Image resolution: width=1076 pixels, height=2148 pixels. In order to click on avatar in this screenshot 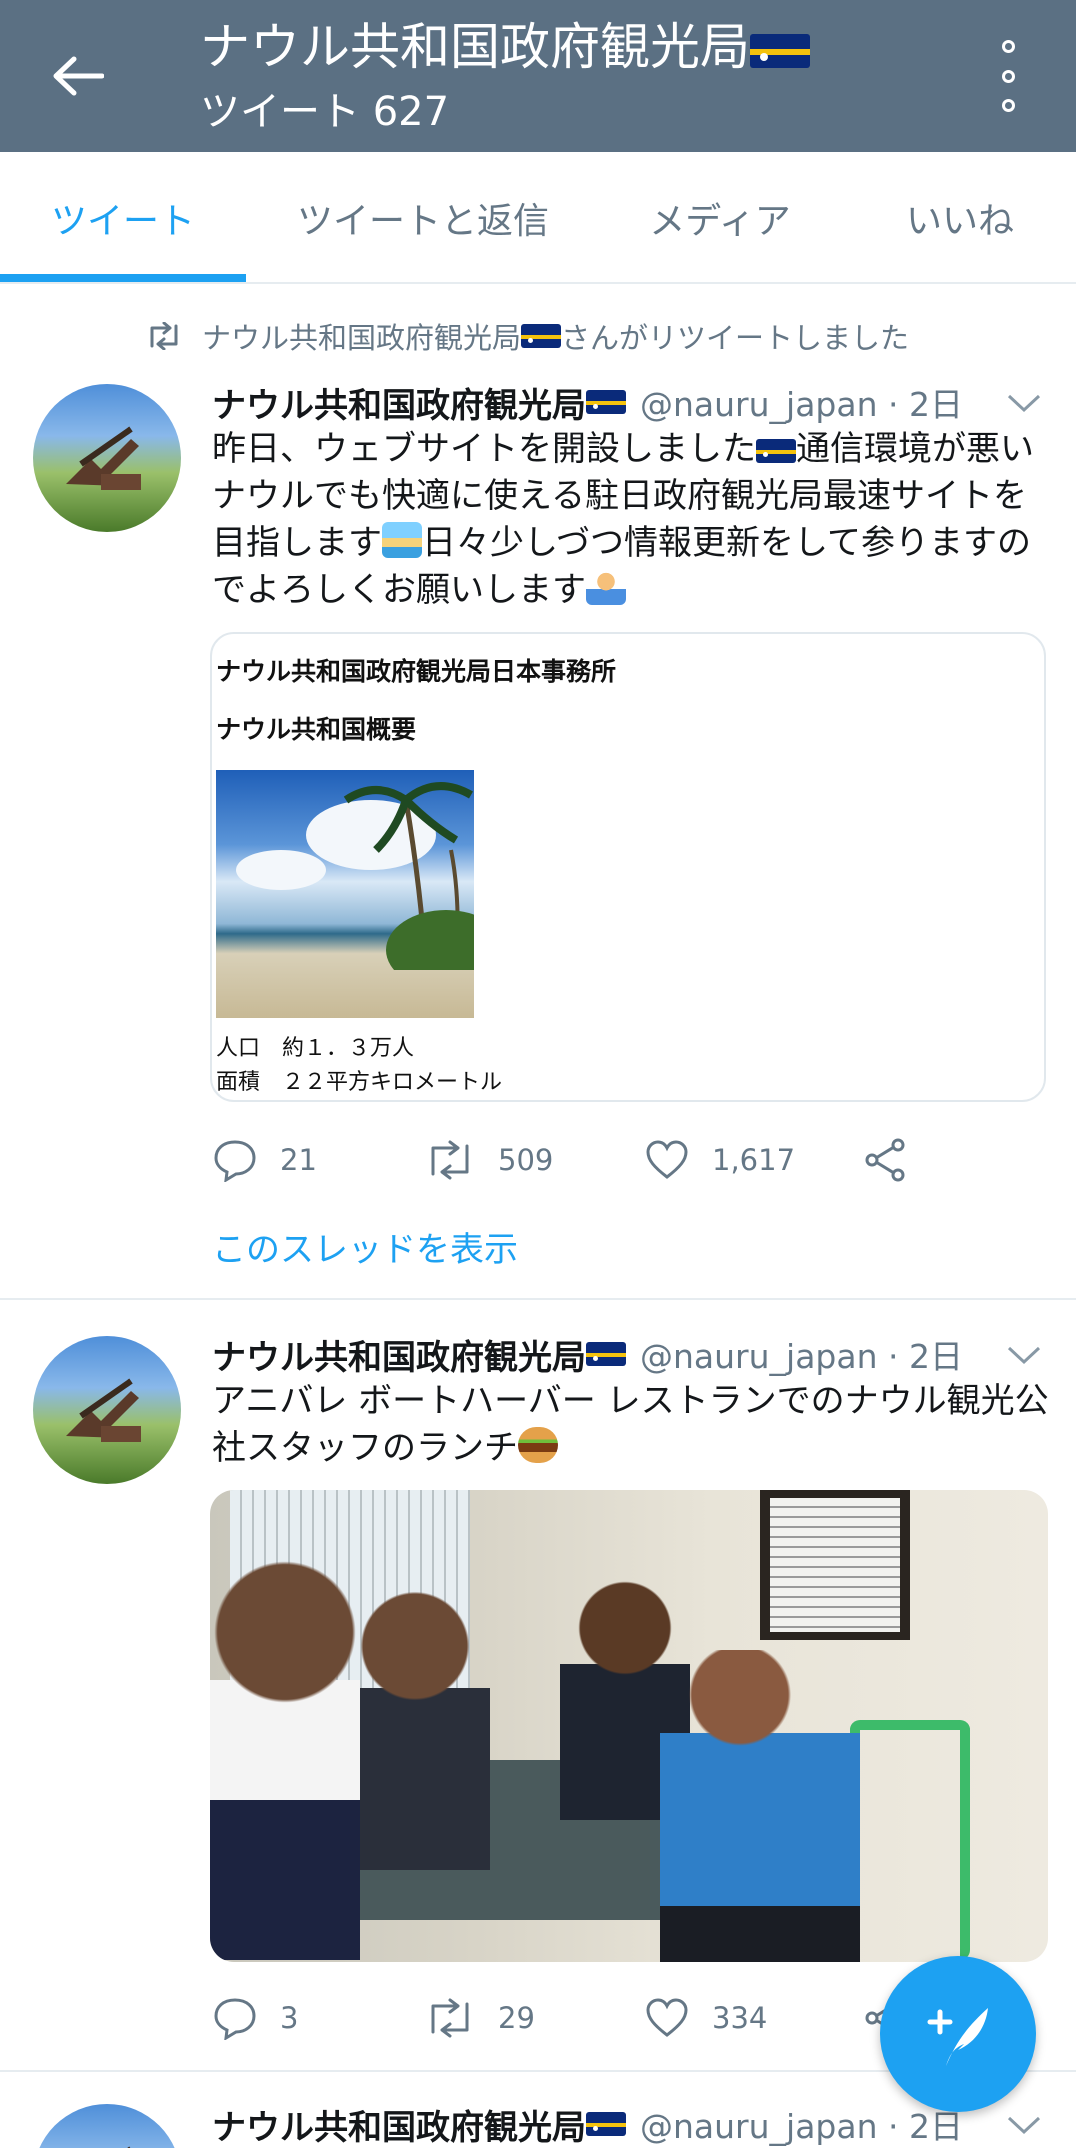, I will do `click(107, 2126)`.